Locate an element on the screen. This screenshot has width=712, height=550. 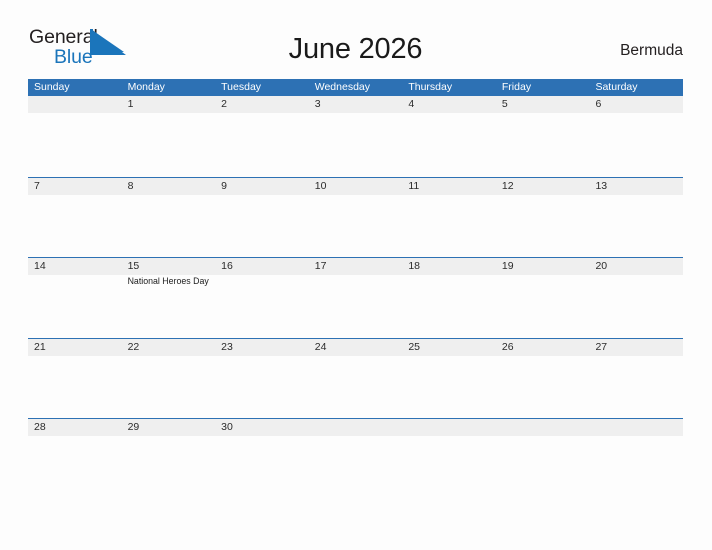
day-number: 11 is located at coordinates (414, 185).